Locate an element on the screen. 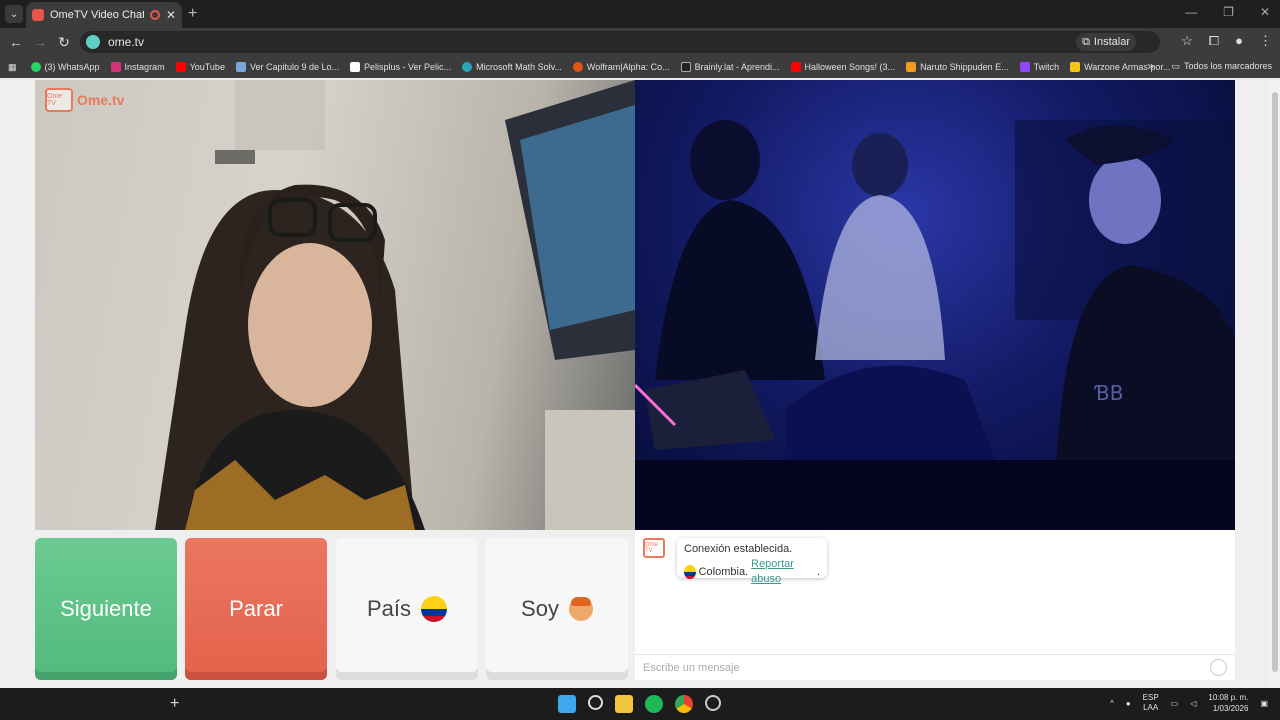 The image size is (1280, 720). bookmark-star-icon: ☆ is located at coordinates (1187, 41).